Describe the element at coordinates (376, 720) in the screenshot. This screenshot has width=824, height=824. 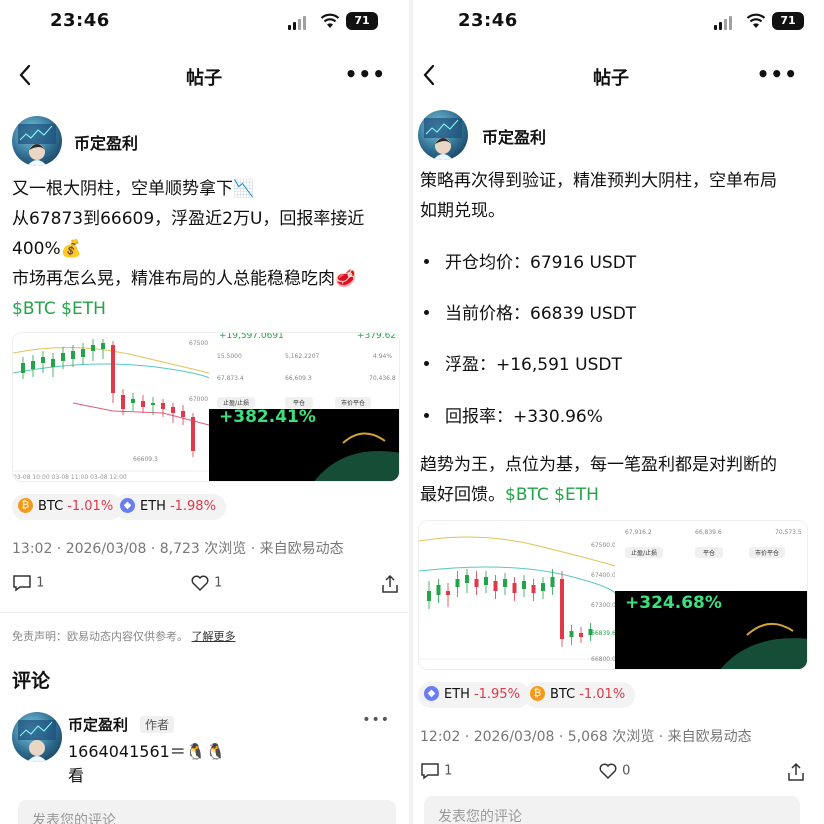
I see `comment-more-icon: •••` at that location.